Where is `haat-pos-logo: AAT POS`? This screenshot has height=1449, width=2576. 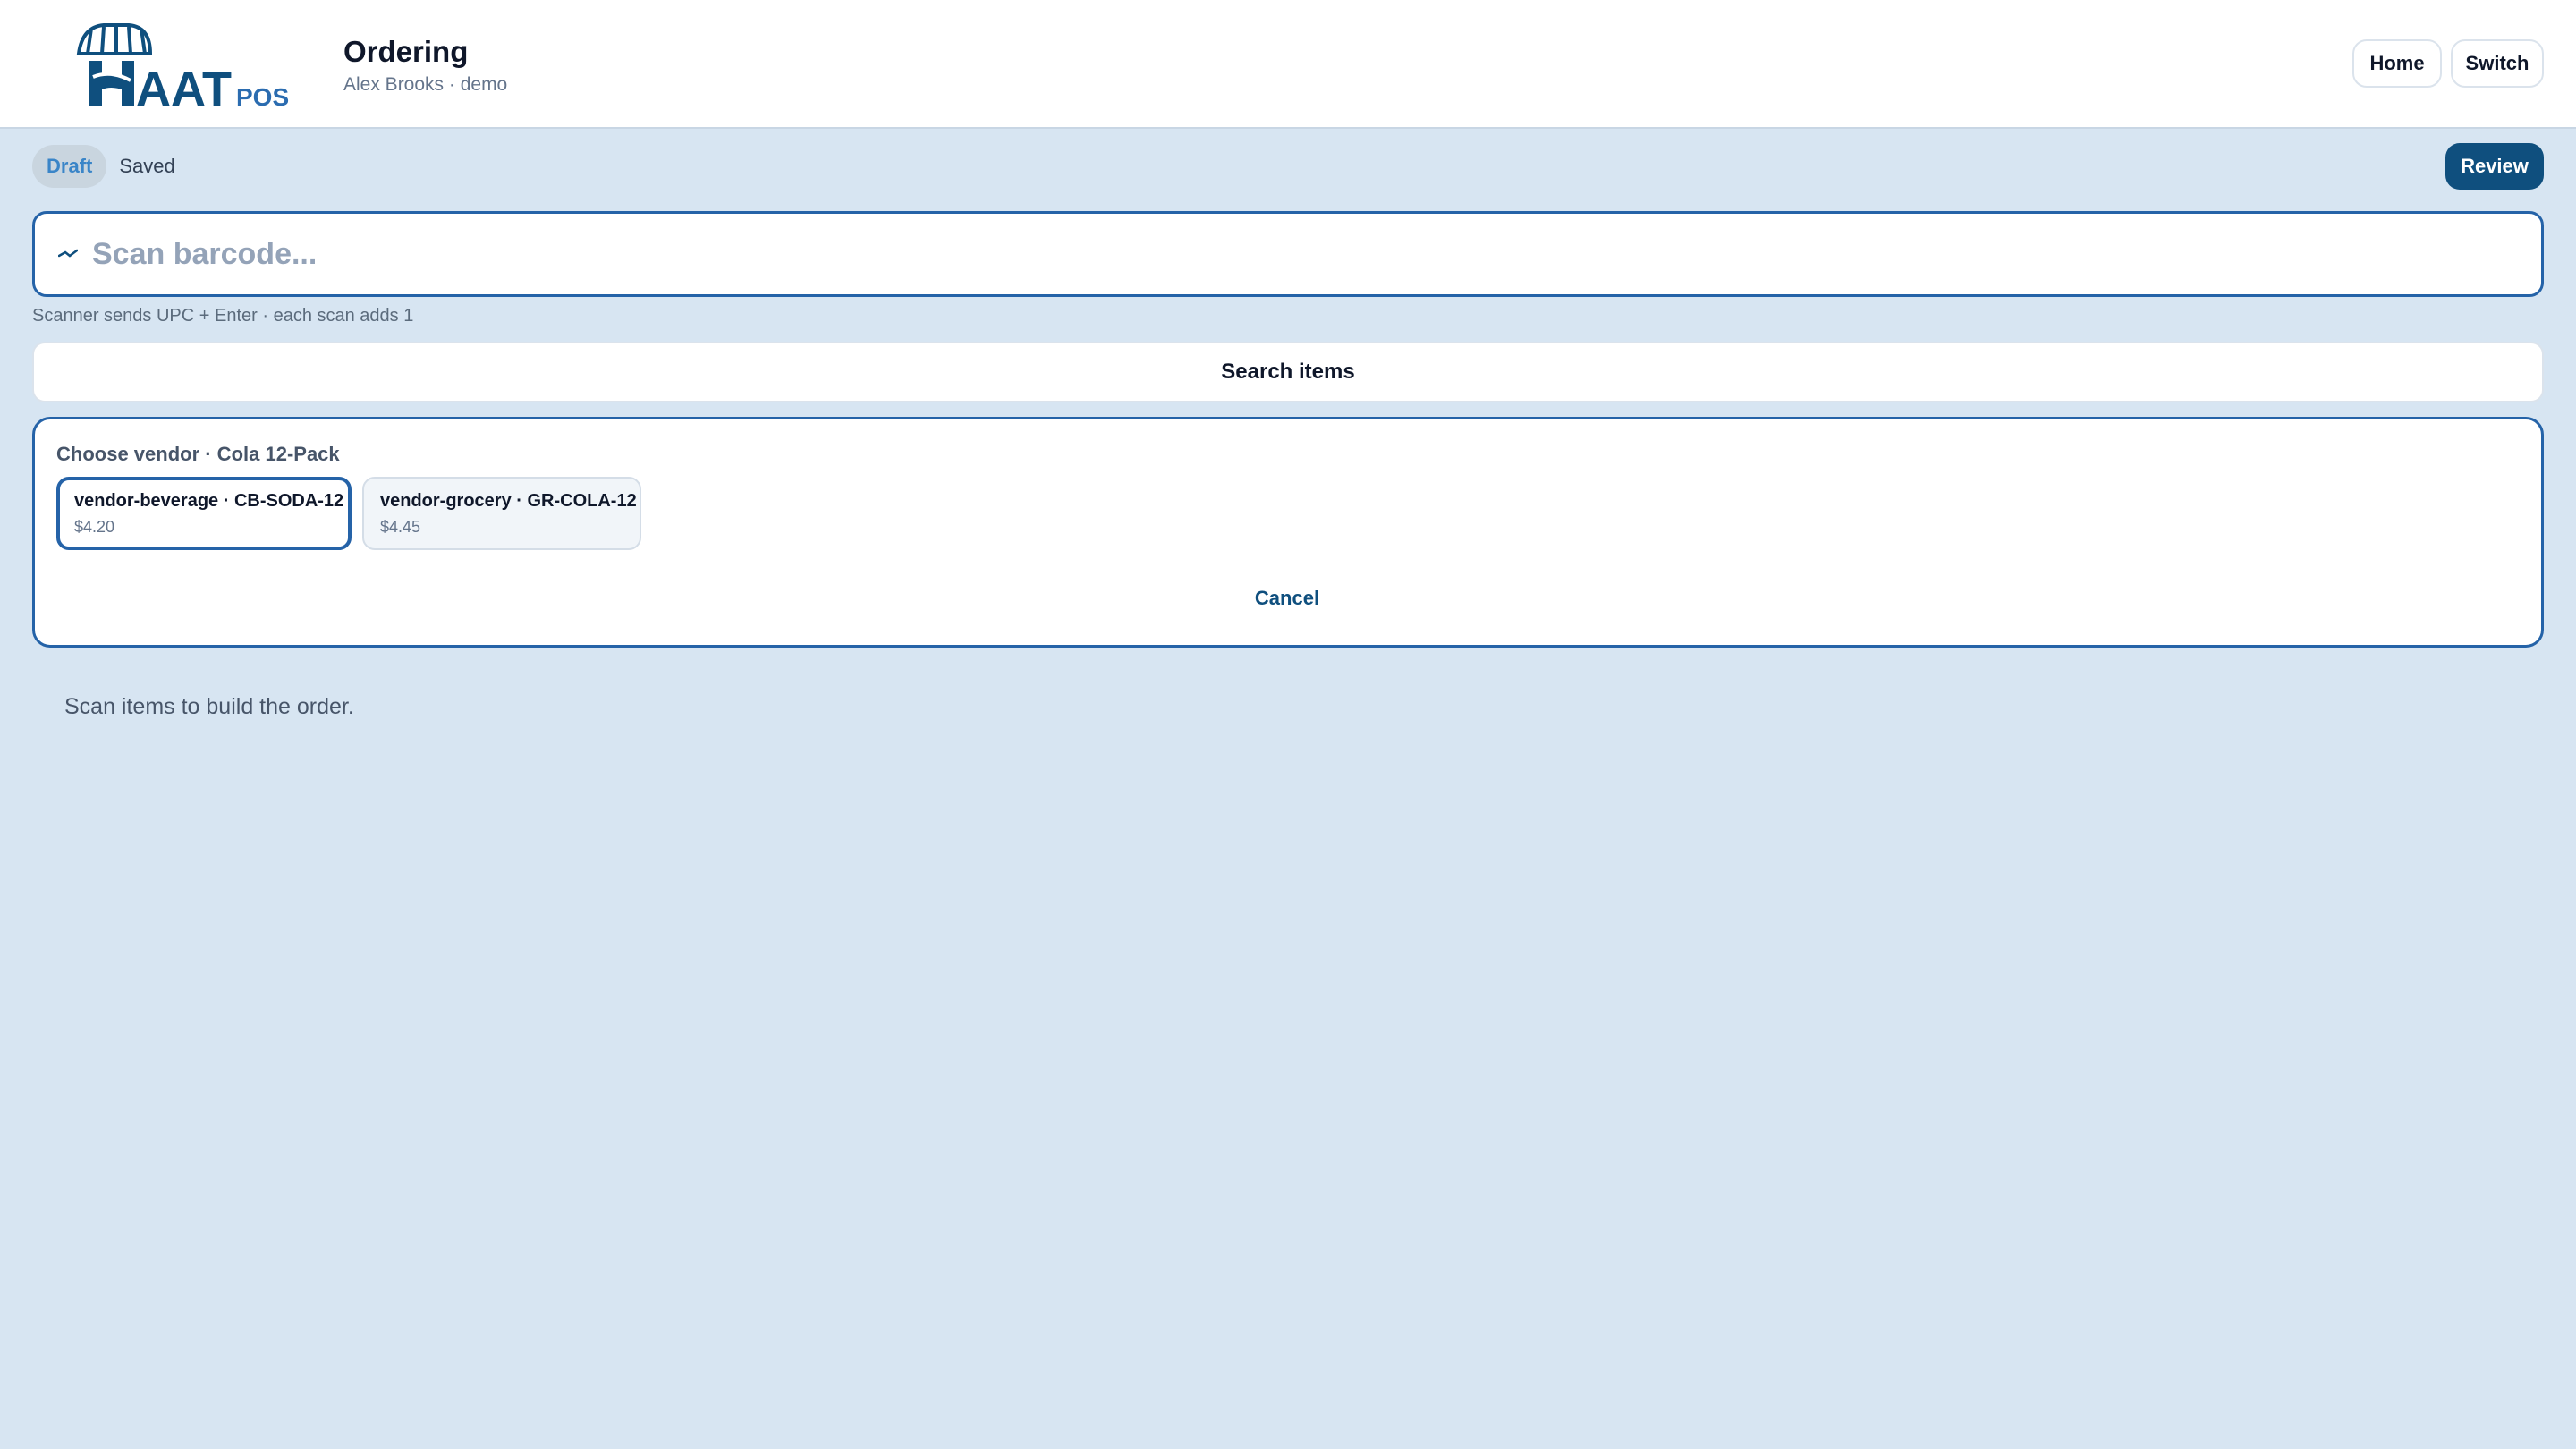 haat-pos-logo: AAT POS is located at coordinates (183, 66).